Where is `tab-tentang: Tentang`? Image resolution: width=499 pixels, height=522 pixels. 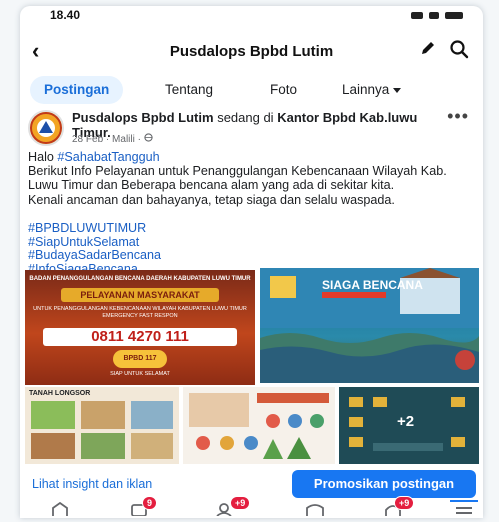 tab-tentang: Tentang is located at coordinates (189, 90).